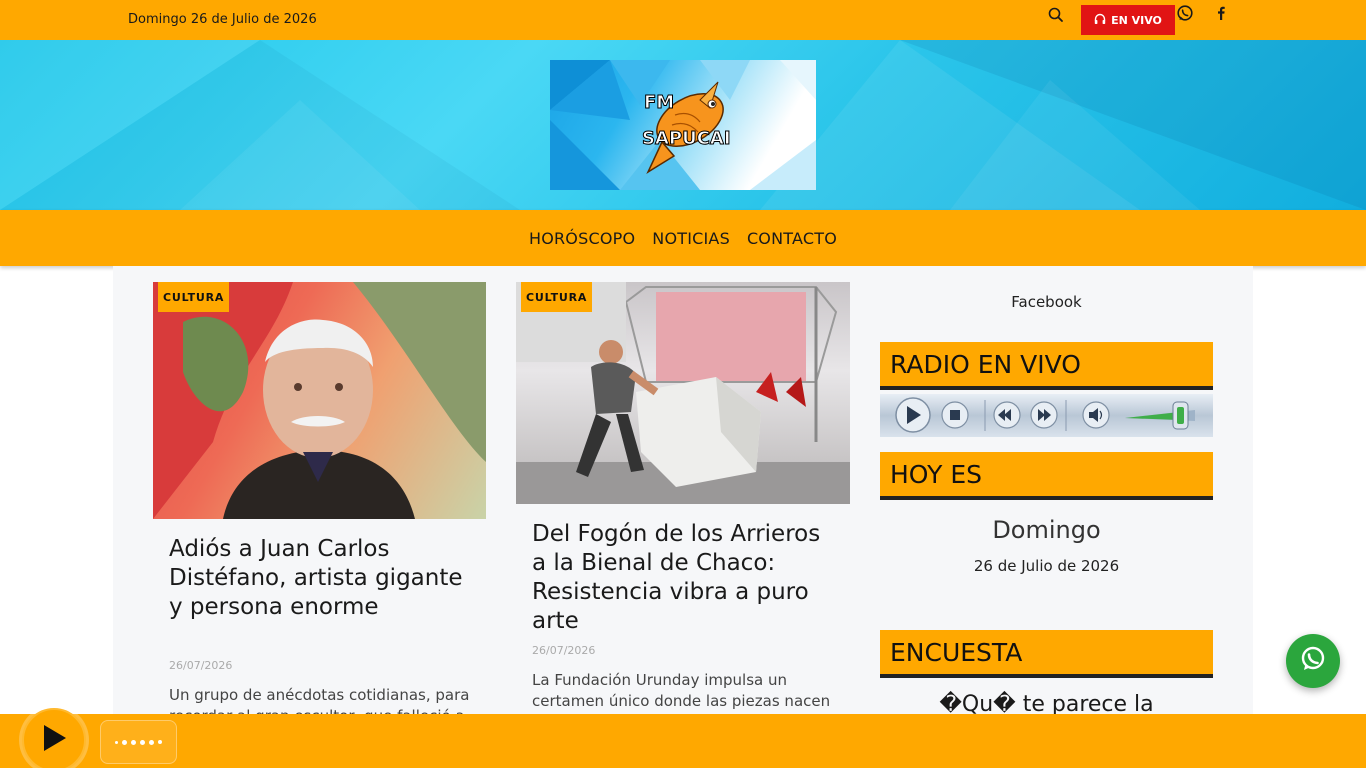 The height and width of the screenshot is (768, 1366). Describe the element at coordinates (691, 238) in the screenshot. I see `nav-item-noticias: NOTICIAS` at that location.